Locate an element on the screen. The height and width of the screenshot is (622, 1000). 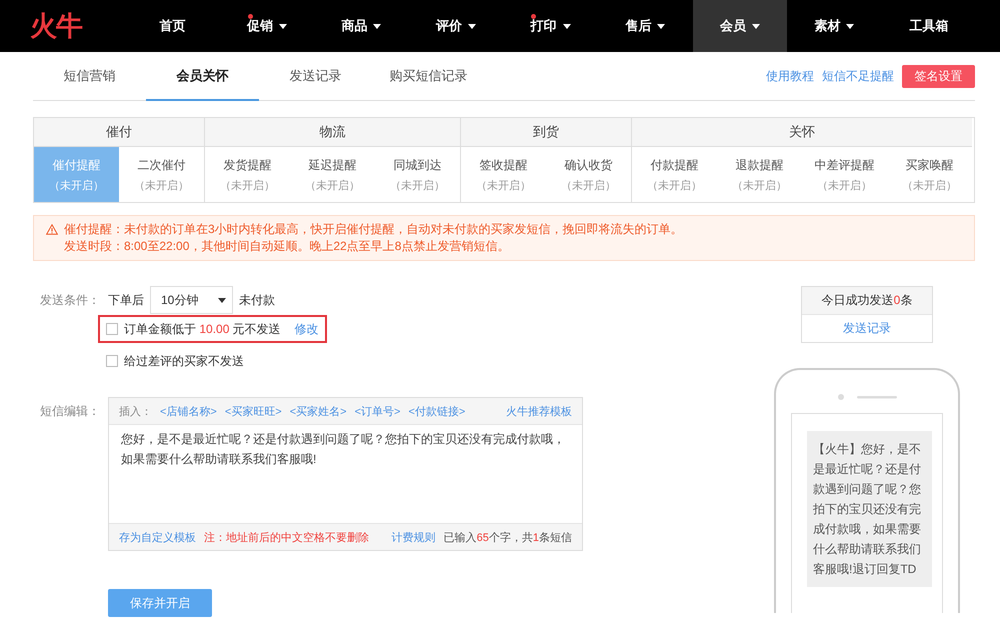
condition-text: 下单后 is located at coordinates (126, 300).